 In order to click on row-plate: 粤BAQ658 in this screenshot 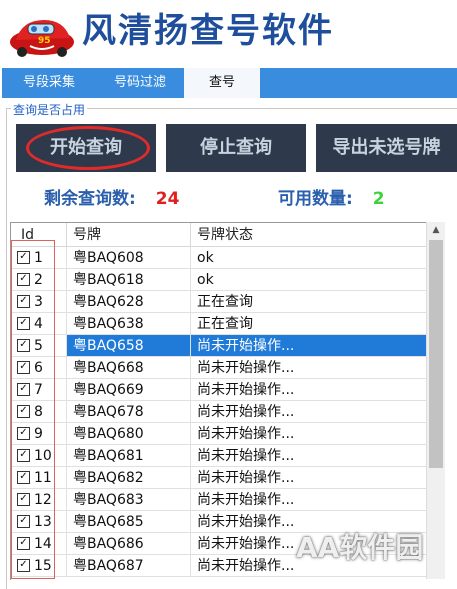, I will do `click(129, 346)`.